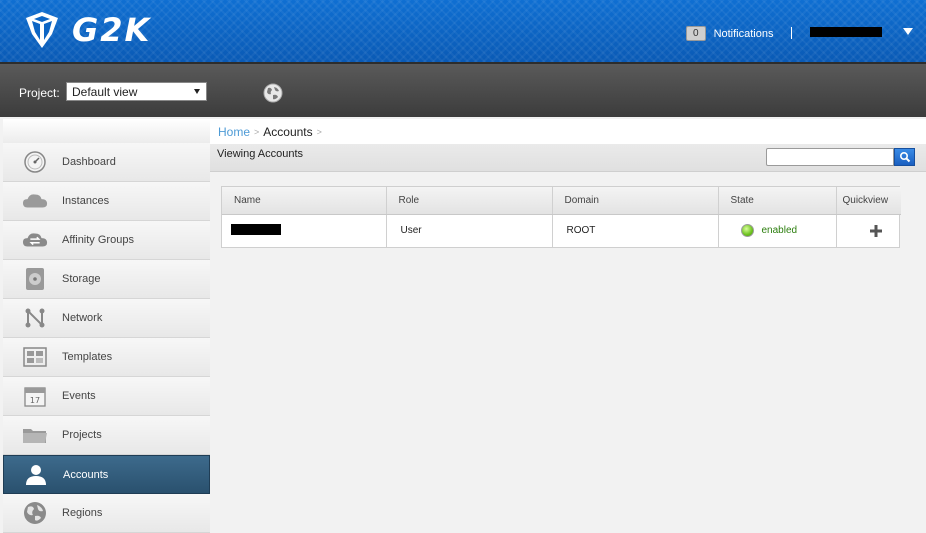 This screenshot has width=926, height=533. What do you see at coordinates (463, 31) in the screenshot?
I see `top-header: G2K 0 Notifications` at bounding box center [463, 31].